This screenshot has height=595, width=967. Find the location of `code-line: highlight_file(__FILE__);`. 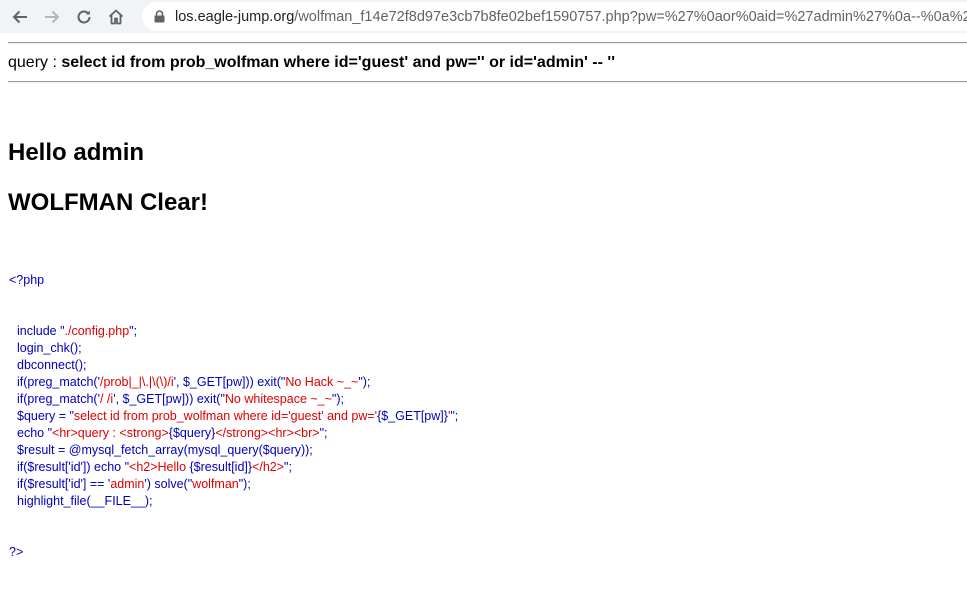

code-line: highlight_file(__FILE__); is located at coordinates (233, 501).